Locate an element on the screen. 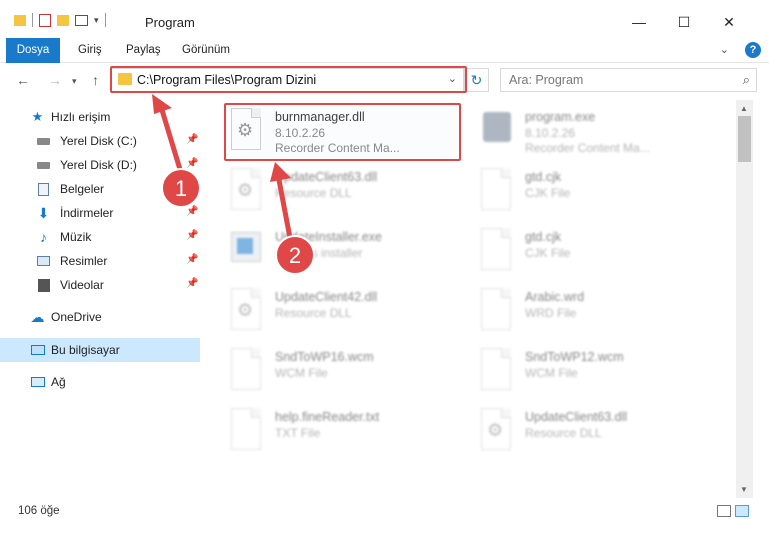 The height and width of the screenshot is (538, 769). search-icon: ⌕ is located at coordinates (746, 80).